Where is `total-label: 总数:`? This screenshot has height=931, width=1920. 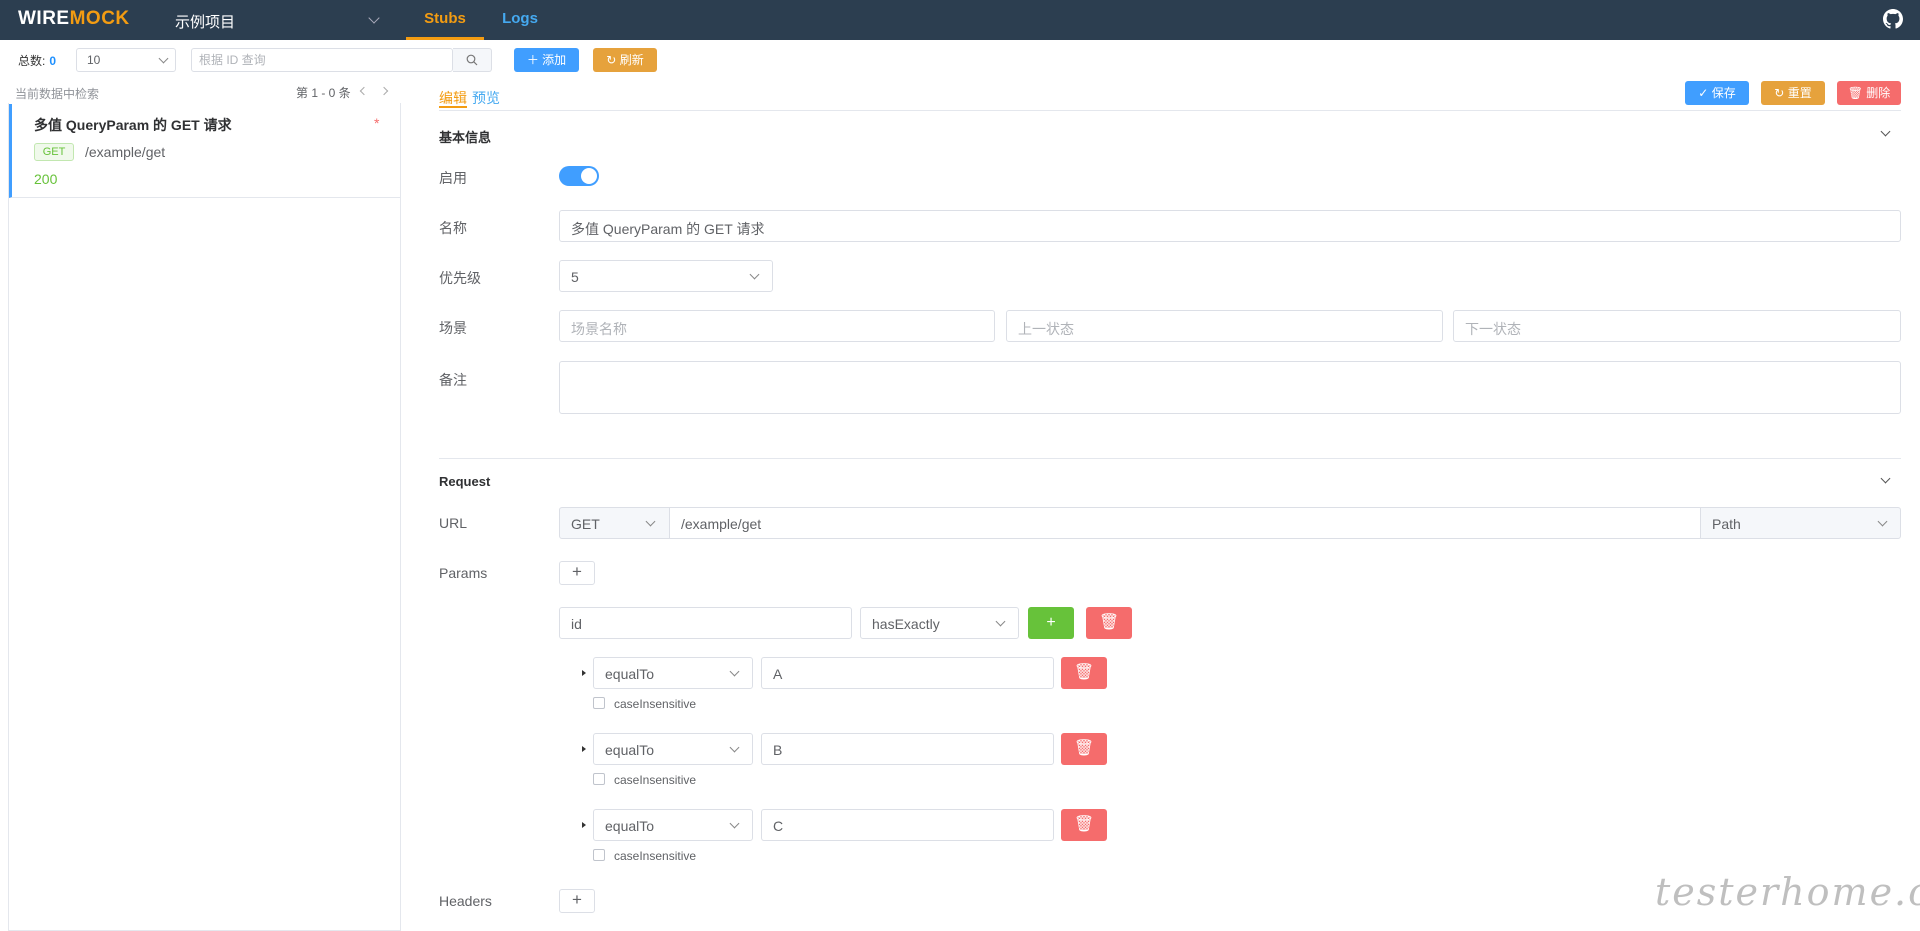 total-label: 总数: is located at coordinates (32, 61).